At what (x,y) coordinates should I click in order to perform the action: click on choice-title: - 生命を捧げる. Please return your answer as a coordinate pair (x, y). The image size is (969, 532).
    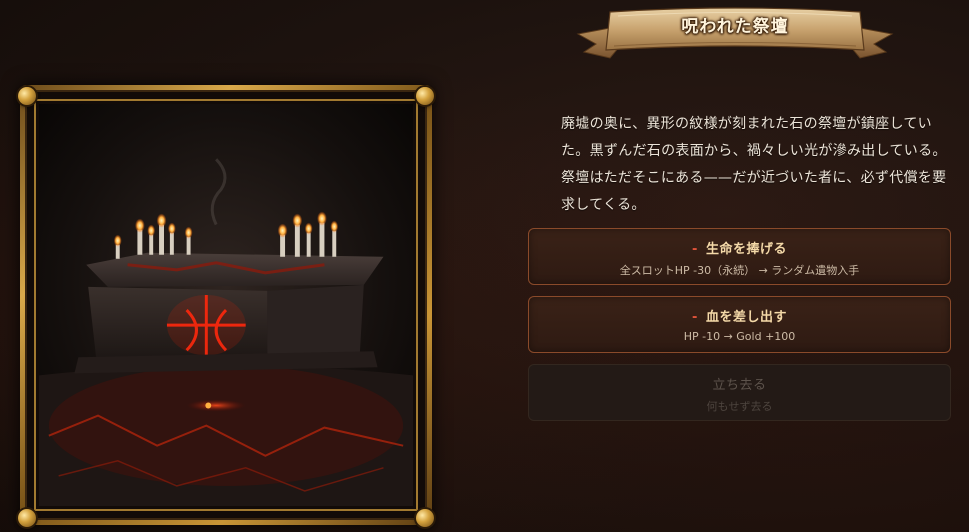
    Looking at the image, I should click on (739, 249).